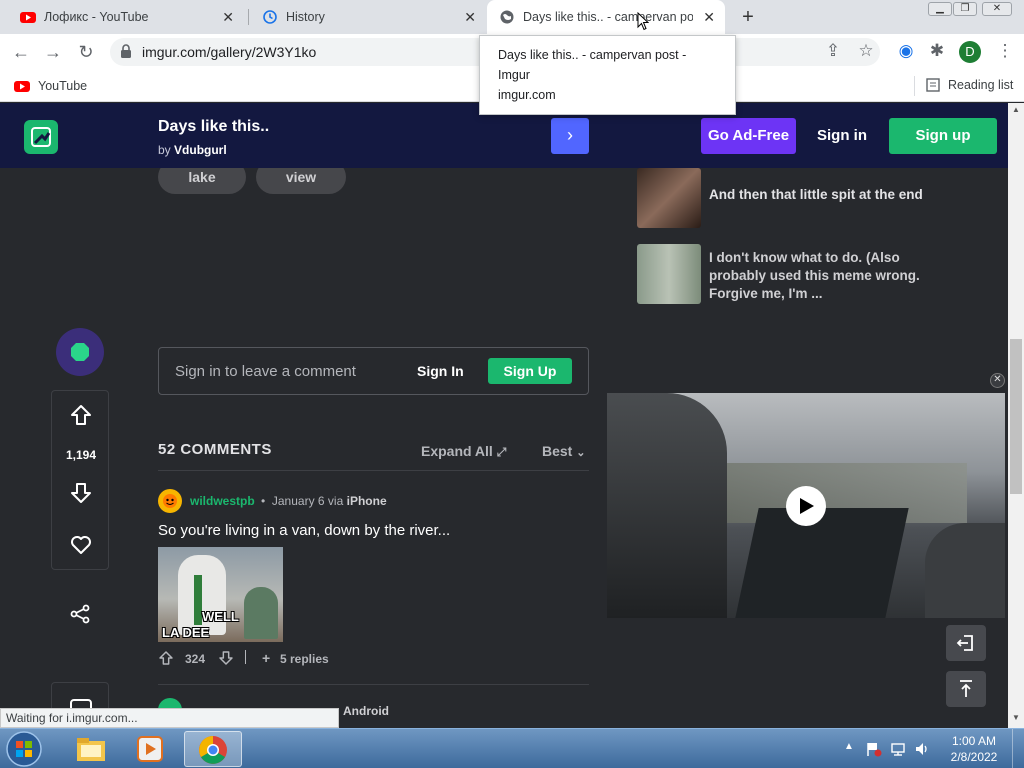 Image resolution: width=1024 pixels, height=768 pixels. What do you see at coordinates (220, 594) in the screenshot?
I see `comment-gif: WELL LA DEE` at bounding box center [220, 594].